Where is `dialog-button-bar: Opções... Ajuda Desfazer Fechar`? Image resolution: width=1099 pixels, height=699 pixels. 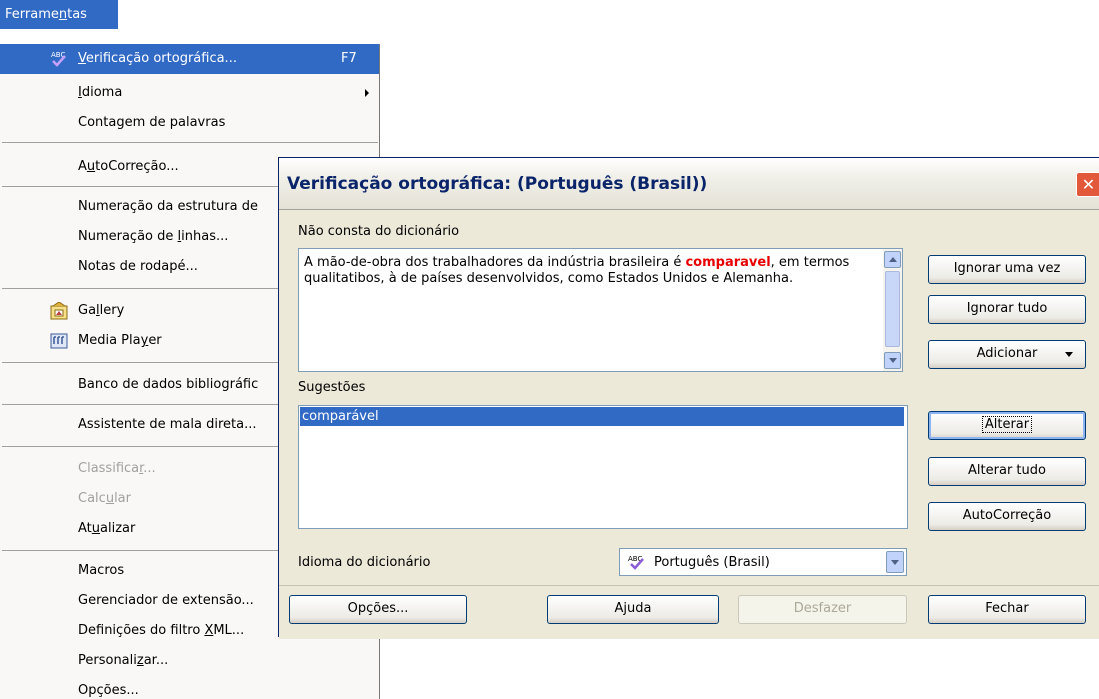
dialog-button-bar: Opções... Ajuda Desfazer Fechar is located at coordinates (689, 612).